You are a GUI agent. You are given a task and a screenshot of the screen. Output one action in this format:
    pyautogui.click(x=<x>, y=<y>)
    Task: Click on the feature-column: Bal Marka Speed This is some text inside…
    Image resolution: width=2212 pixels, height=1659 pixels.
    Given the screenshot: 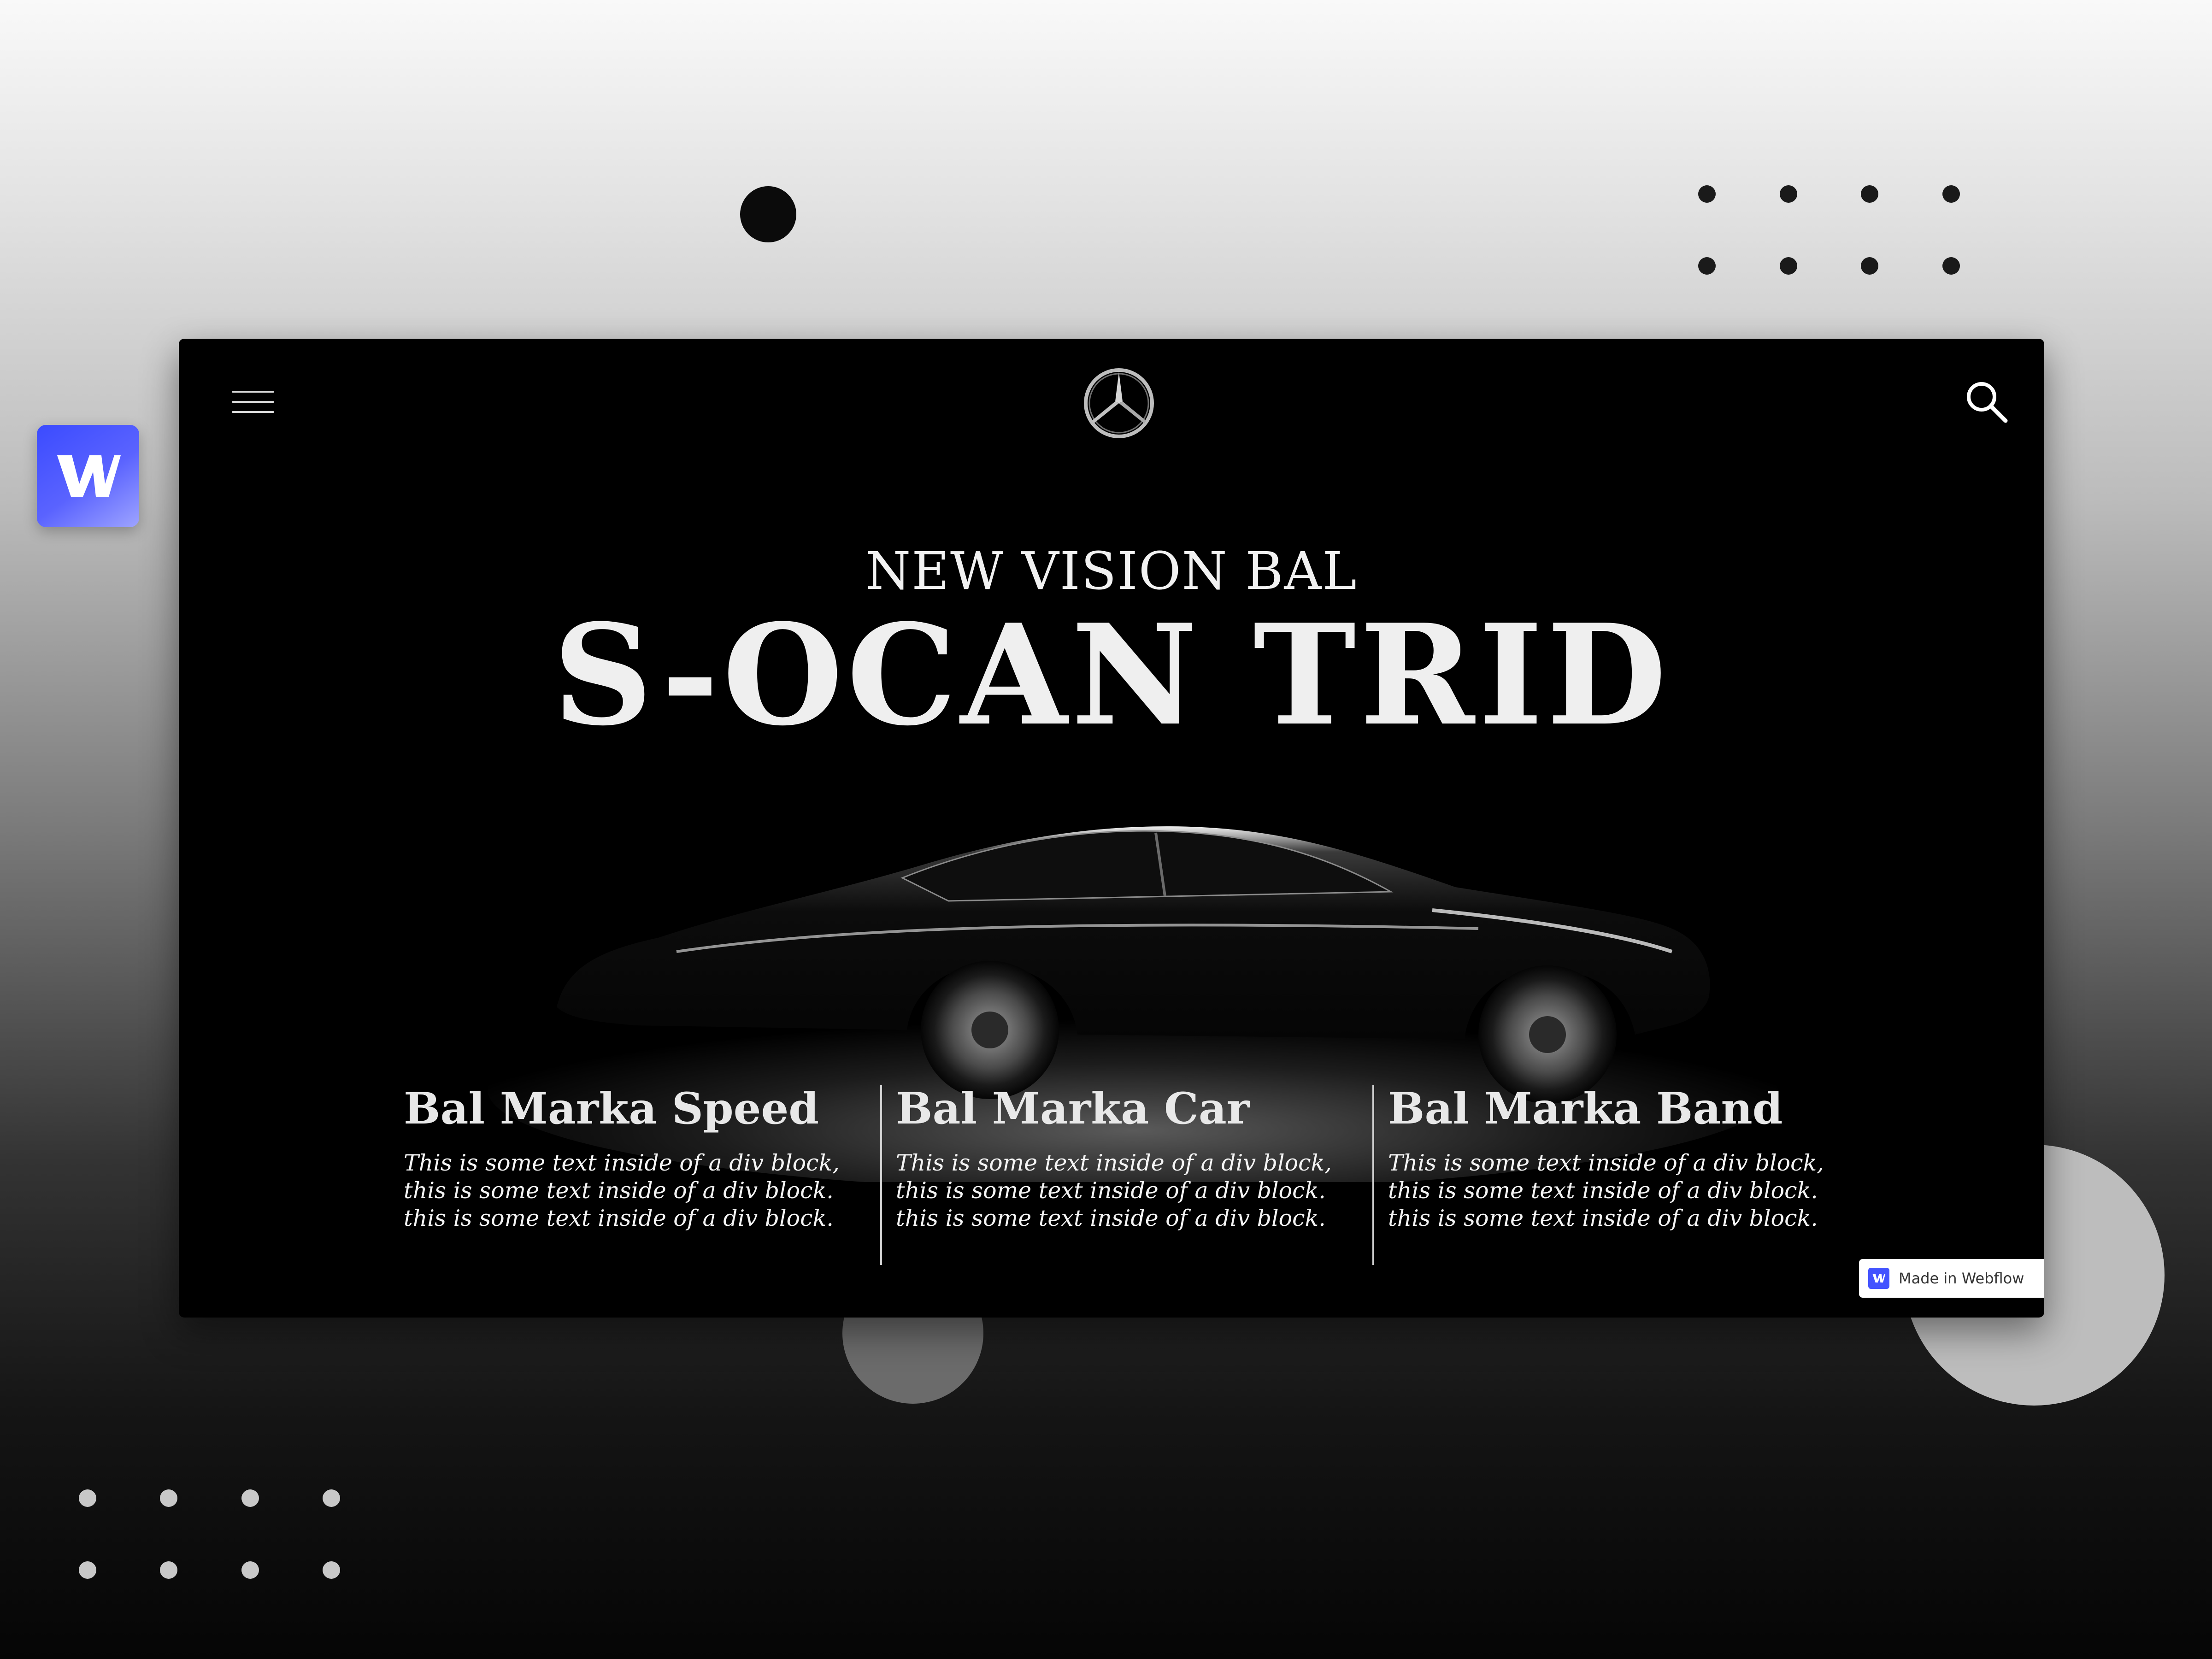 What is the action you would take?
    pyautogui.click(x=642, y=1175)
    